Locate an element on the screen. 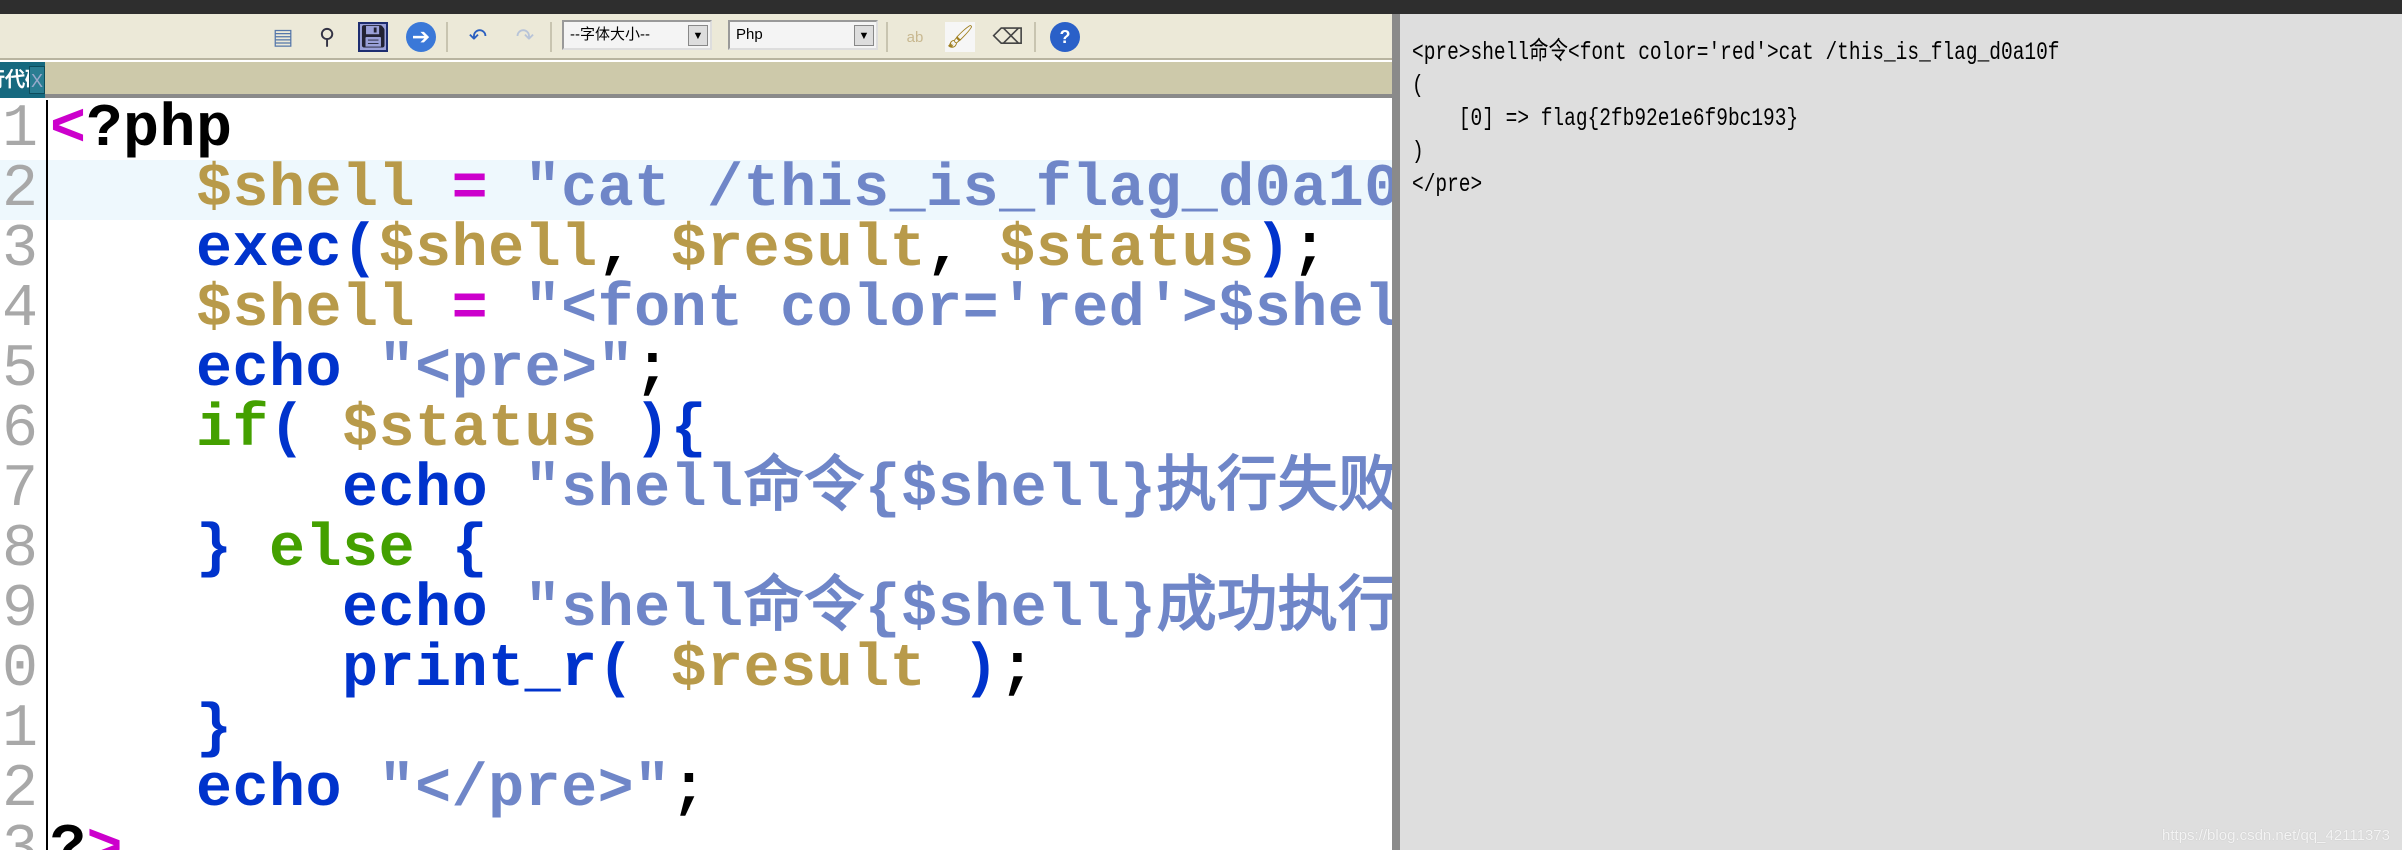 Image resolution: width=2402 pixels, height=850 pixels. code-text: print_r( $result ); is located at coordinates (543, 670).